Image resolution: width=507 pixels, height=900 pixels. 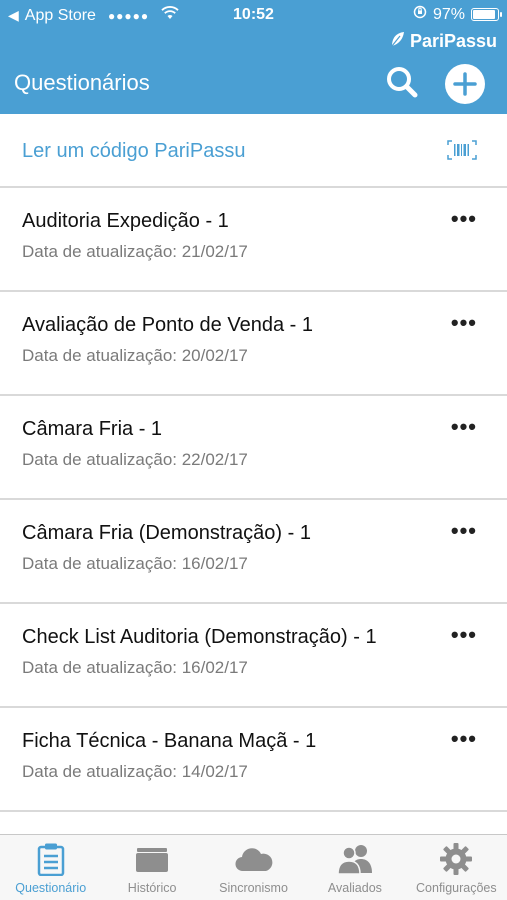 I want to click on battery-fill, so click(x=484, y=14).